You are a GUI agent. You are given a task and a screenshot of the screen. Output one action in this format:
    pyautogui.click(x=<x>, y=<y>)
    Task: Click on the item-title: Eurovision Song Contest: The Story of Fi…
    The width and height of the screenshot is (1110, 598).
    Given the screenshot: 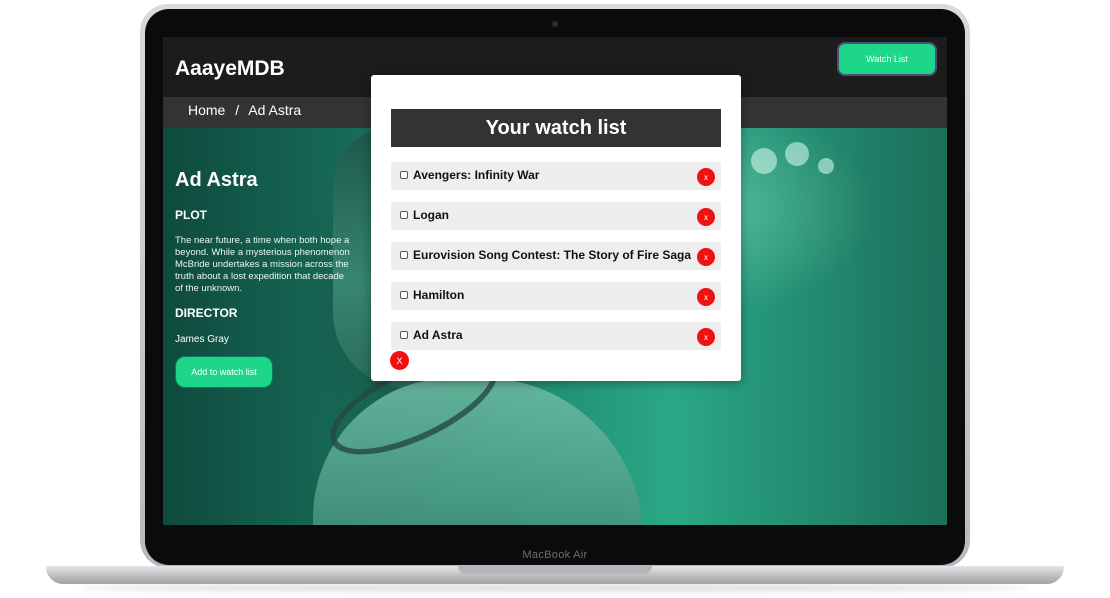 What is the action you would take?
    pyautogui.click(x=552, y=255)
    